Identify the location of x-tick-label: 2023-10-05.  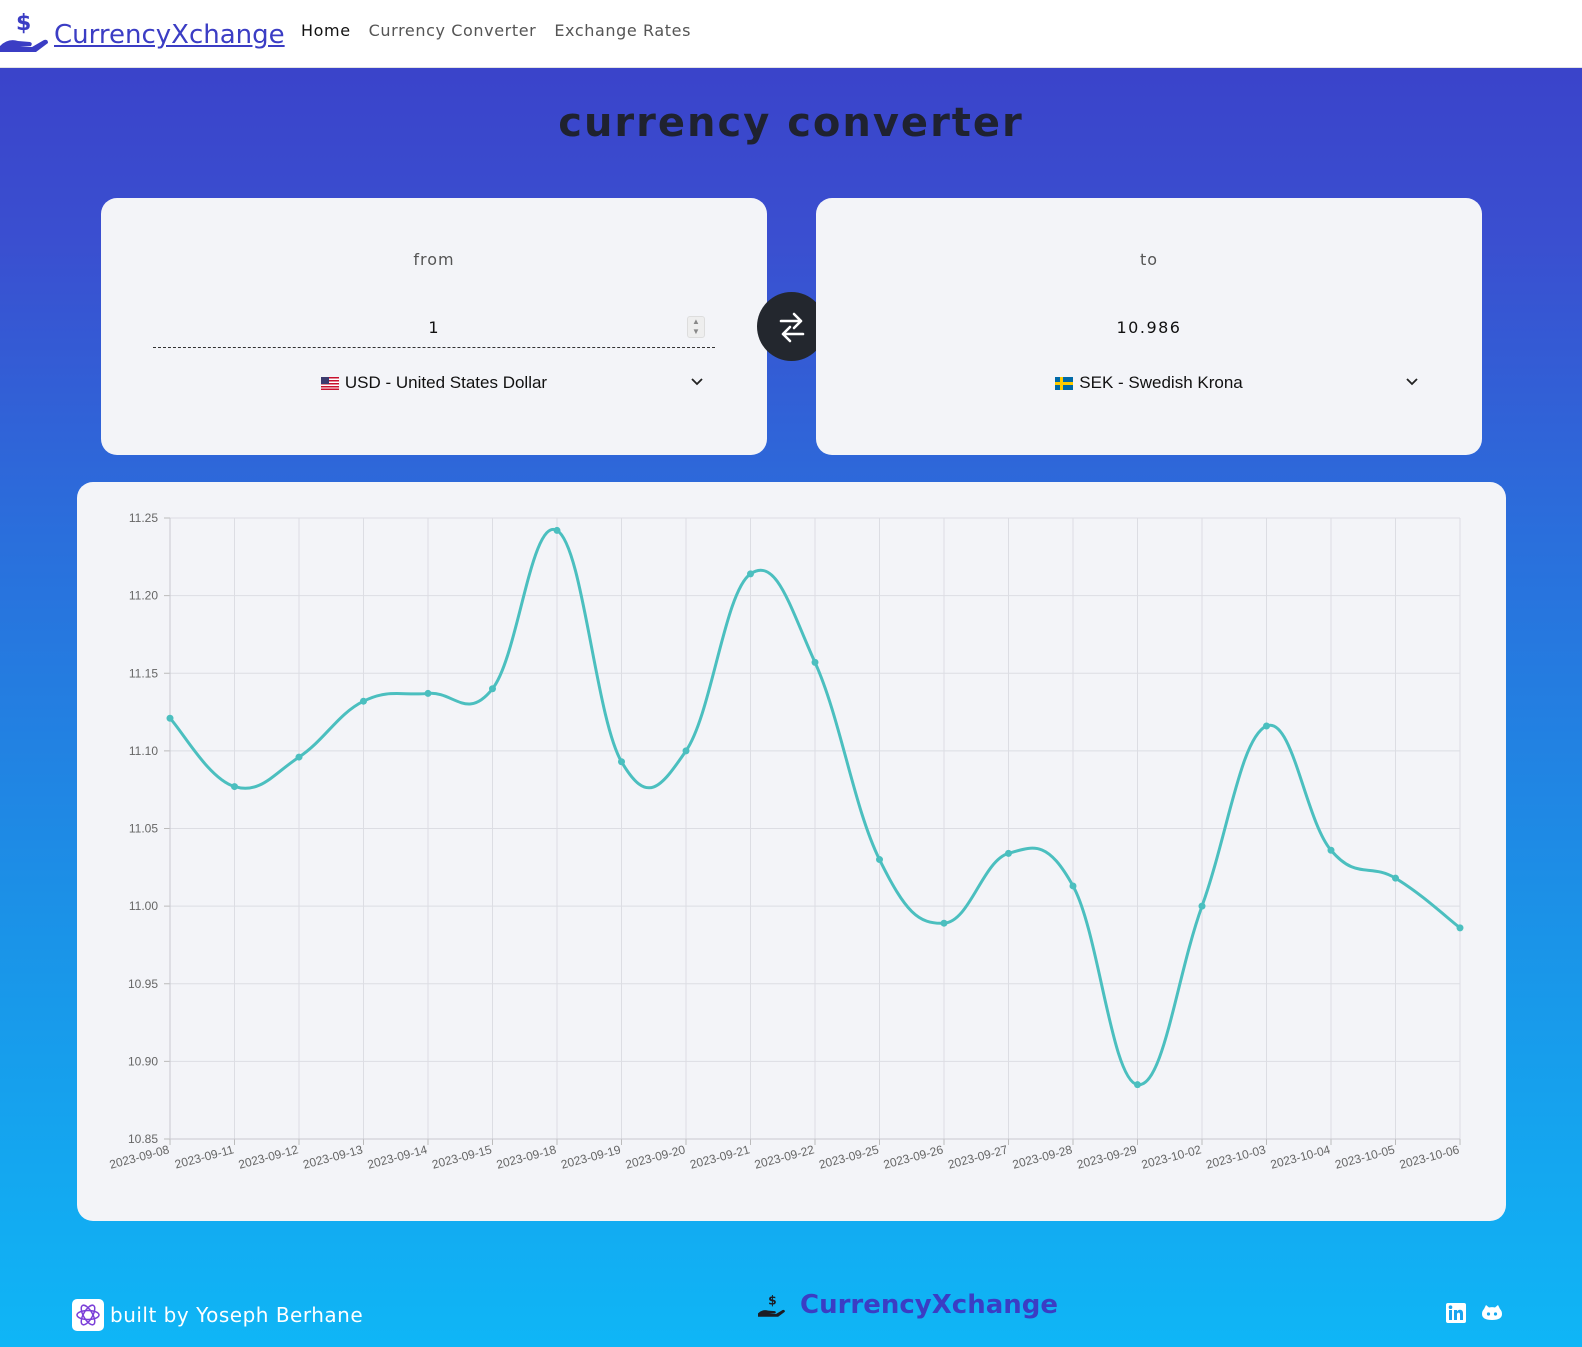
(1364, 1156).